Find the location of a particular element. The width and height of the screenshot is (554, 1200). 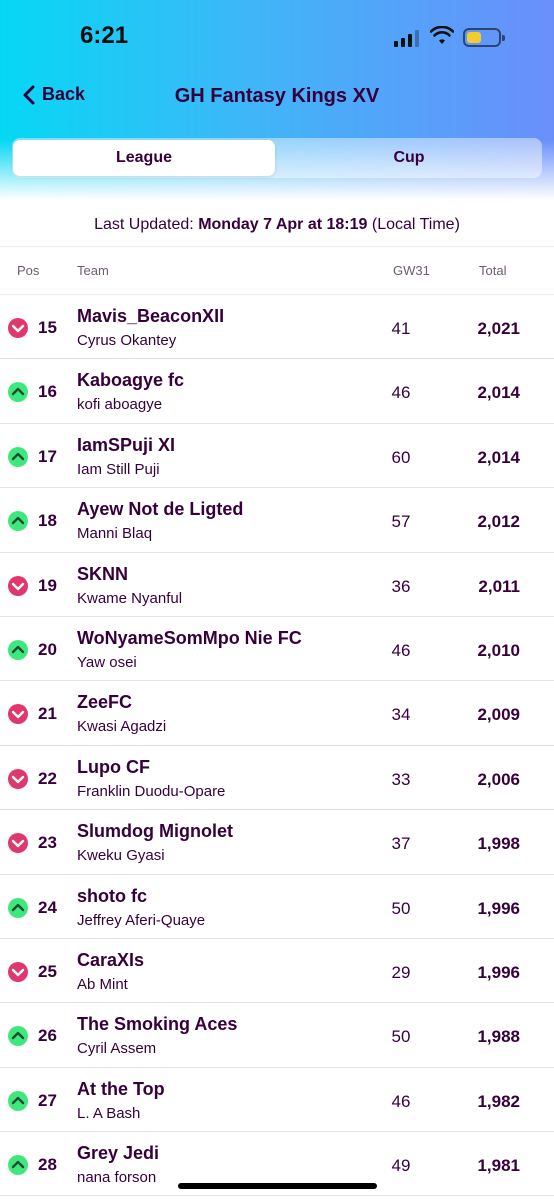

table-row: 26 The Smoking Aces Cyril Assem 50 1,988 is located at coordinates (277, 1035).